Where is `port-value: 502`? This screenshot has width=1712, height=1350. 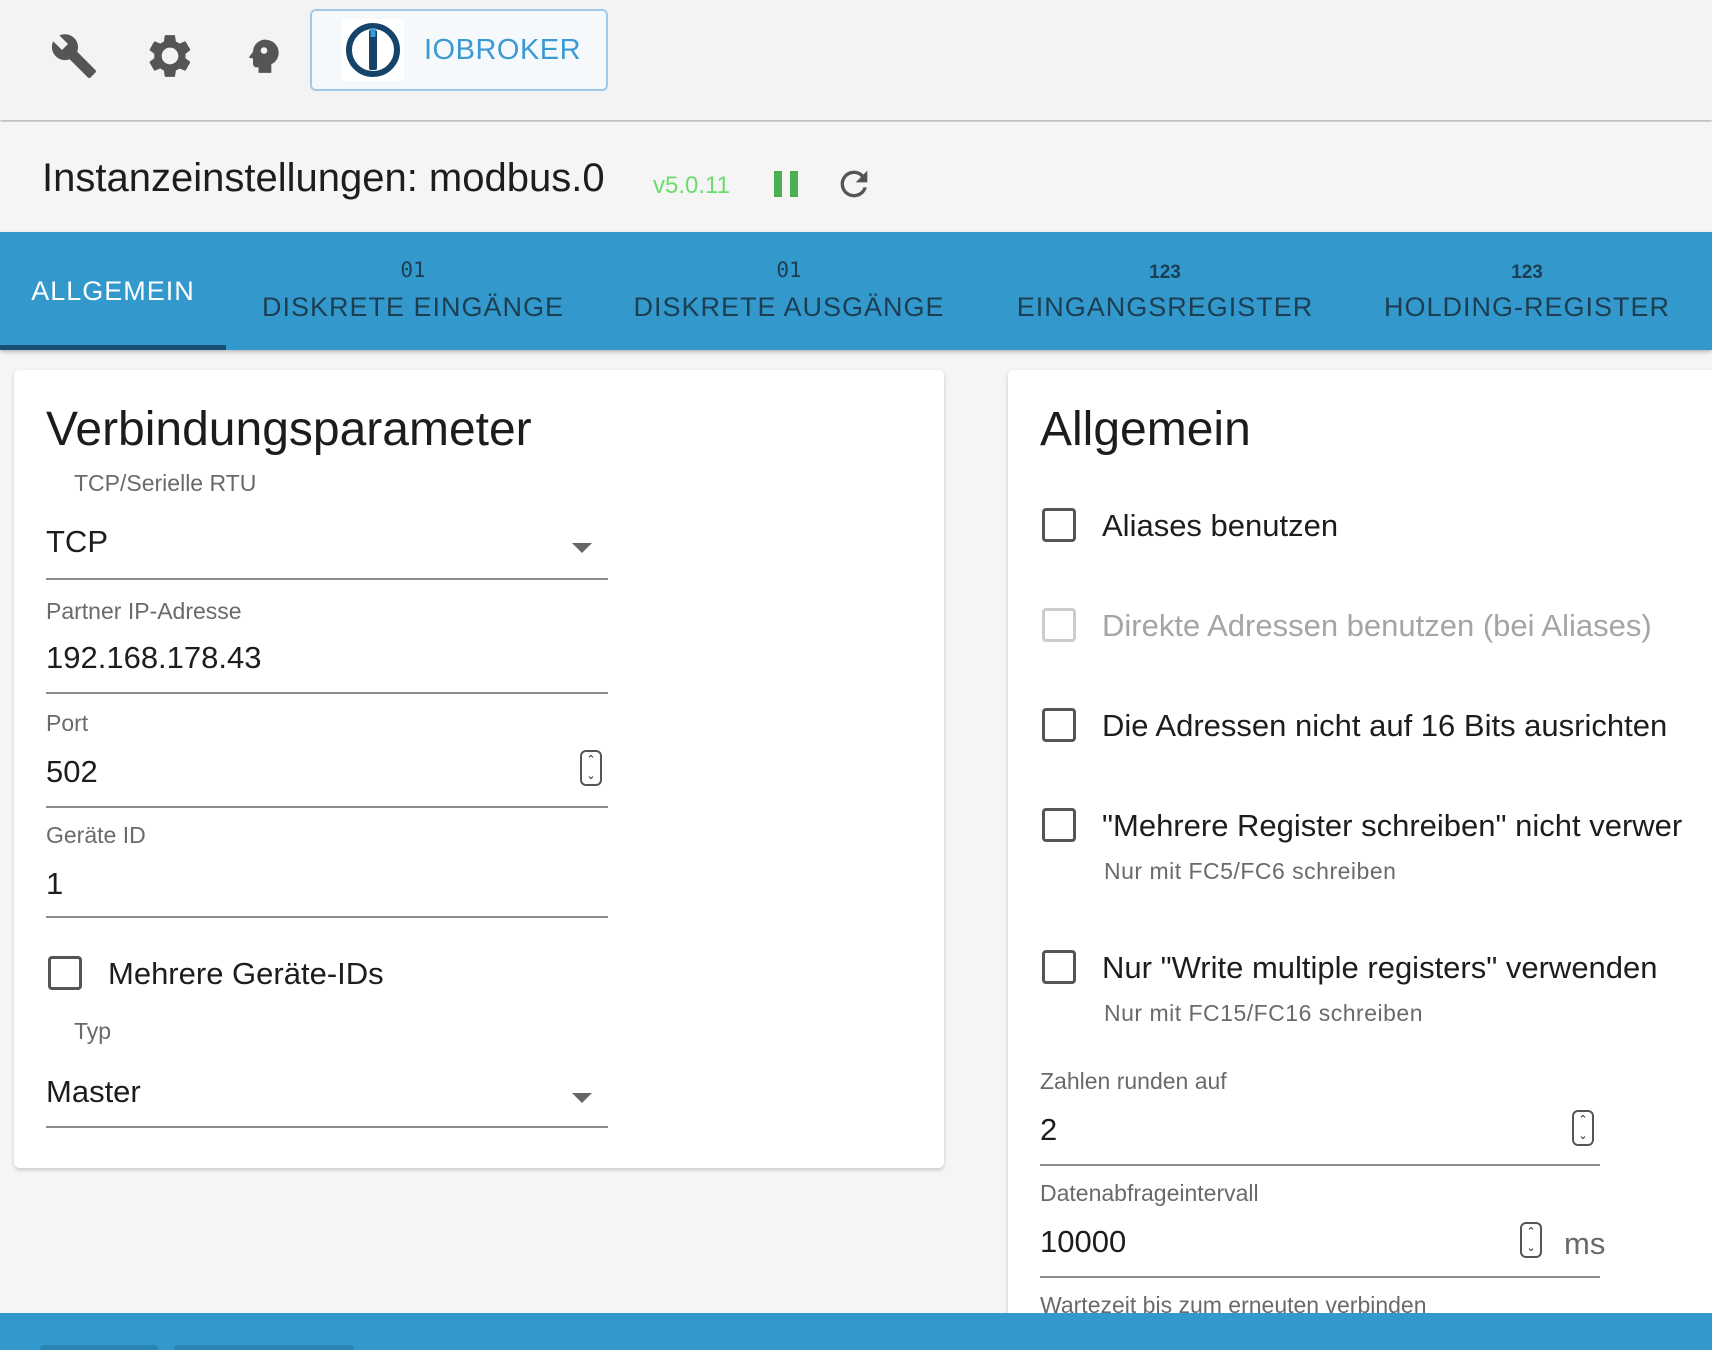
port-value: 502 is located at coordinates (72, 771).